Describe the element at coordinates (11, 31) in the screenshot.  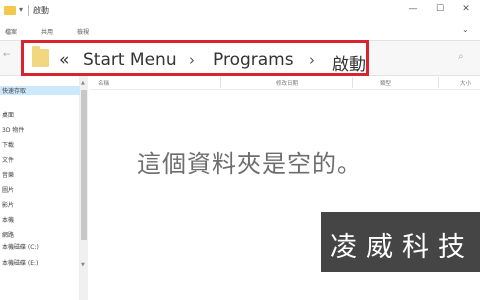
I see `tab-file: 檔案` at that location.